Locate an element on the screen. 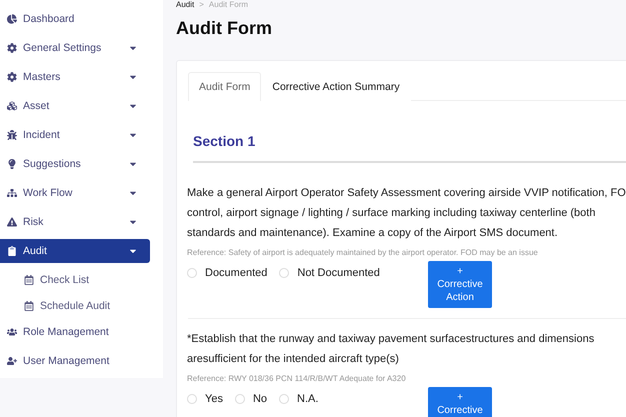 The image size is (626, 417). sidebar-item: Masters is located at coordinates (75, 77).